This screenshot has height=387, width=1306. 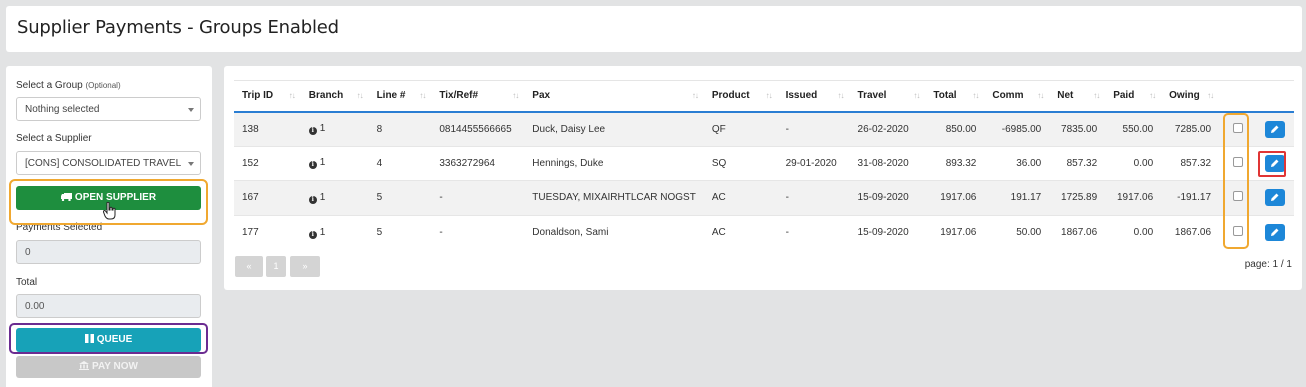 I want to click on checkbox-column-highlight, so click(x=1236, y=181).